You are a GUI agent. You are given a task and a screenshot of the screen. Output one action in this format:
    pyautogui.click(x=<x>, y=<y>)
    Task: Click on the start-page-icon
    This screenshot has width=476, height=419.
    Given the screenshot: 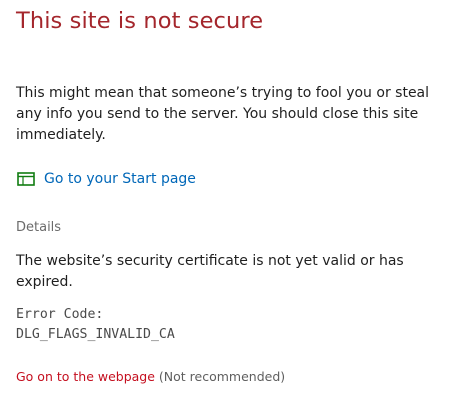 What is the action you would take?
    pyautogui.click(x=26, y=179)
    